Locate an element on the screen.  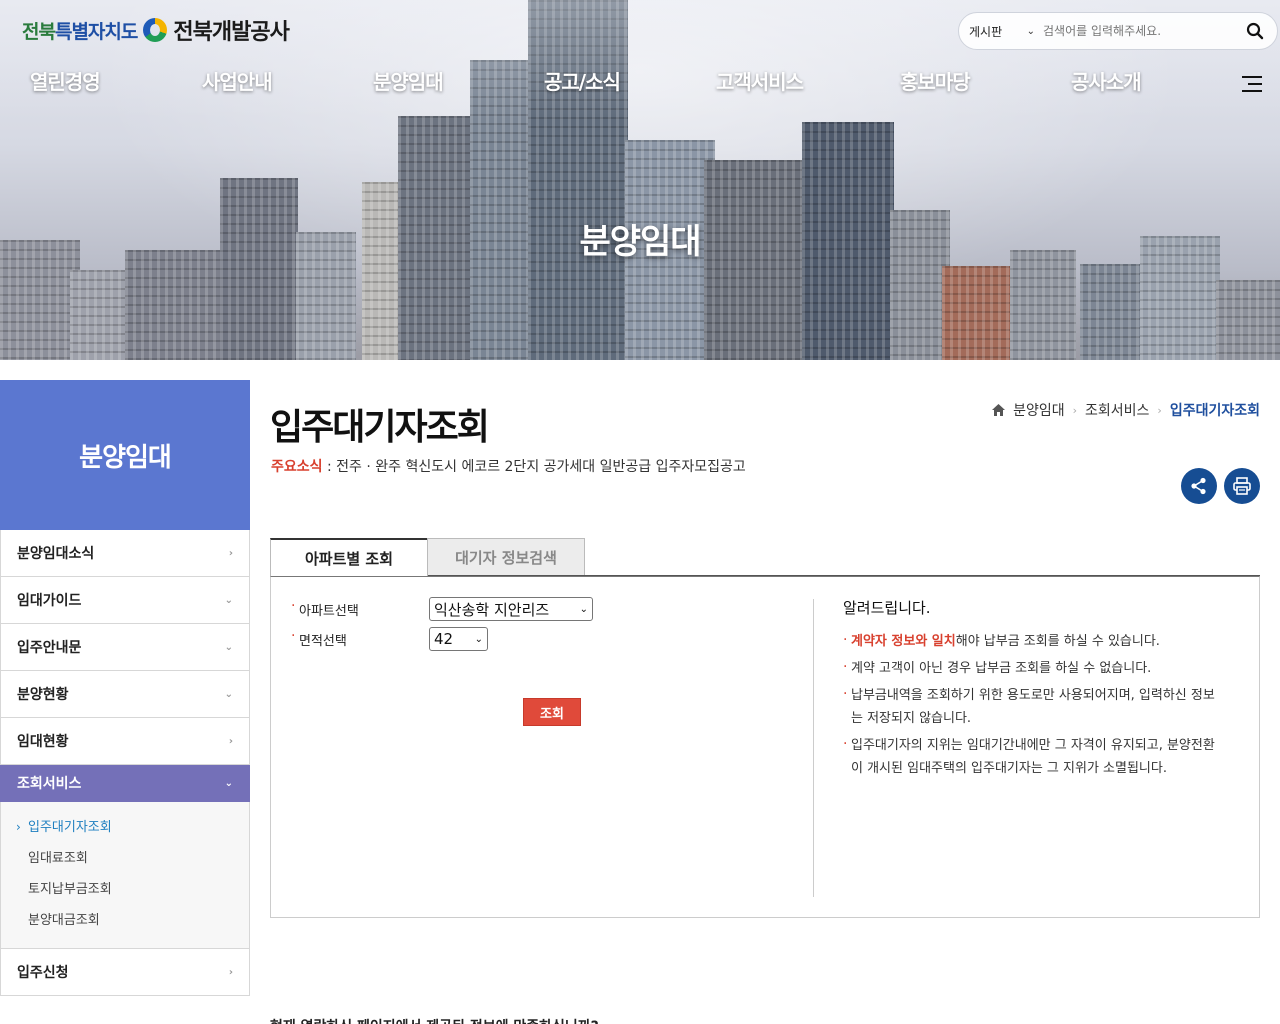
sidebar-title: 분양임대 is located at coordinates (125, 455).